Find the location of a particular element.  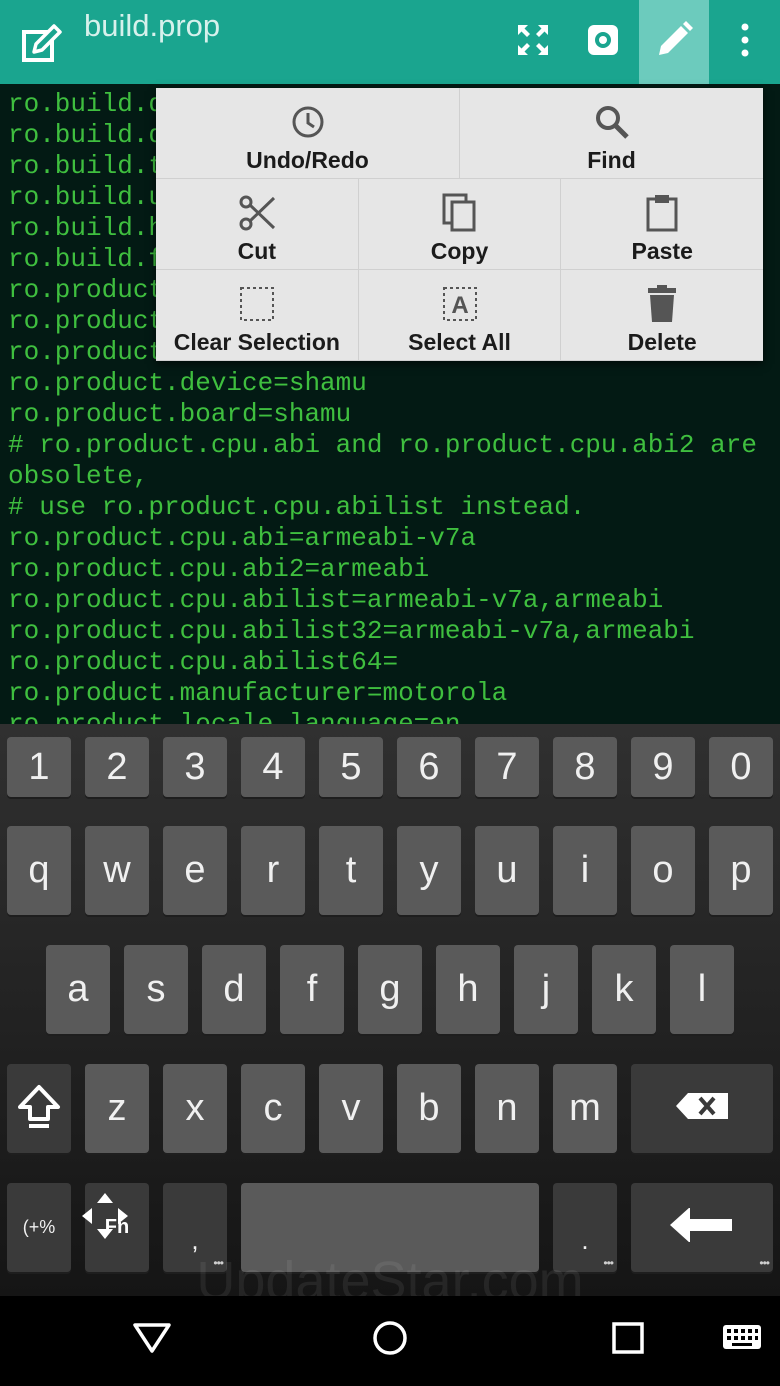

key-v: v is located at coordinates (351, 1108).